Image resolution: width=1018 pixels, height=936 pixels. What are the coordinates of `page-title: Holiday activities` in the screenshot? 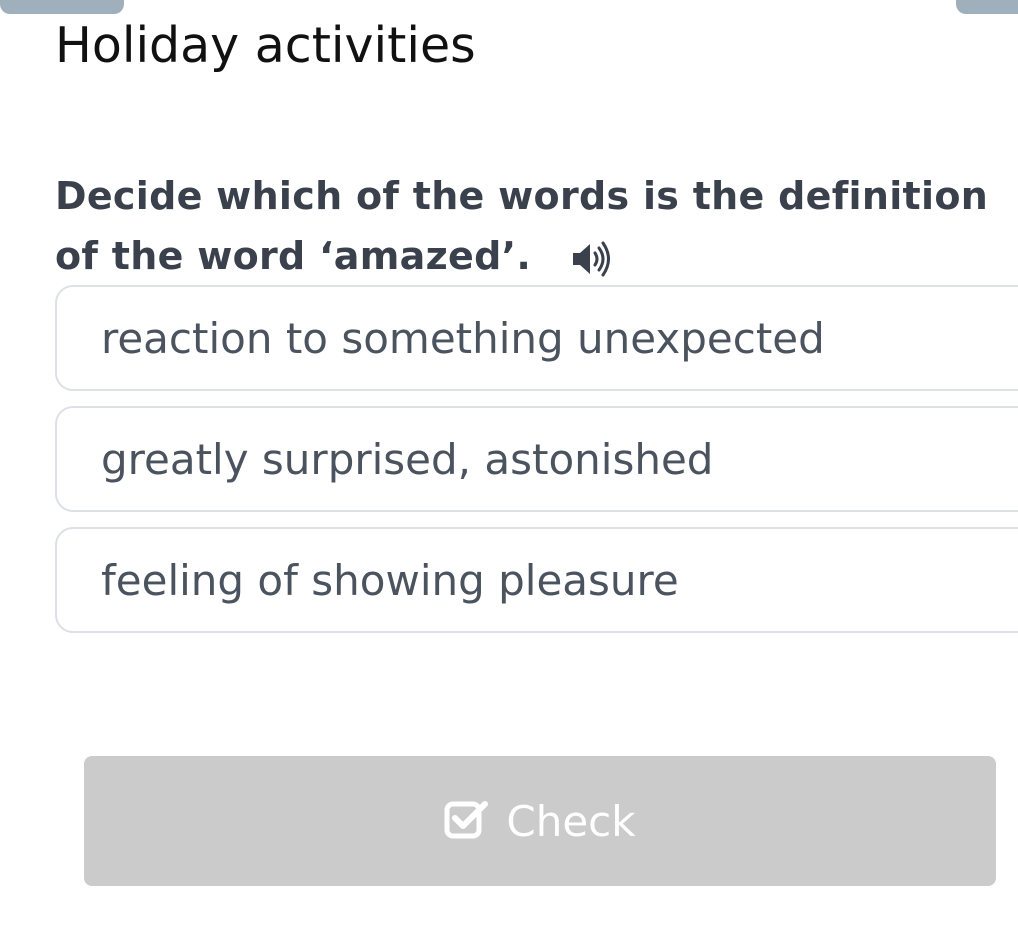 It's located at (265, 45).